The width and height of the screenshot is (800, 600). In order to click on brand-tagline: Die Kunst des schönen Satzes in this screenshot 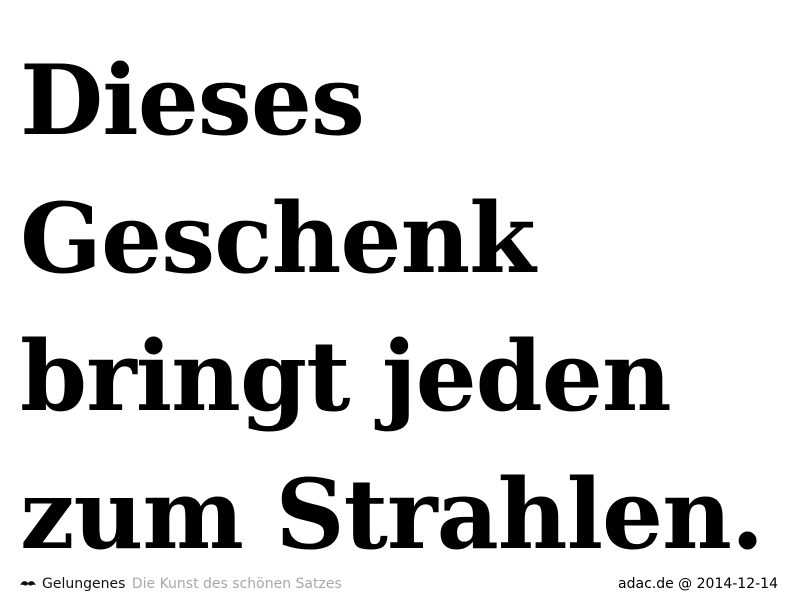, I will do `click(236, 584)`.